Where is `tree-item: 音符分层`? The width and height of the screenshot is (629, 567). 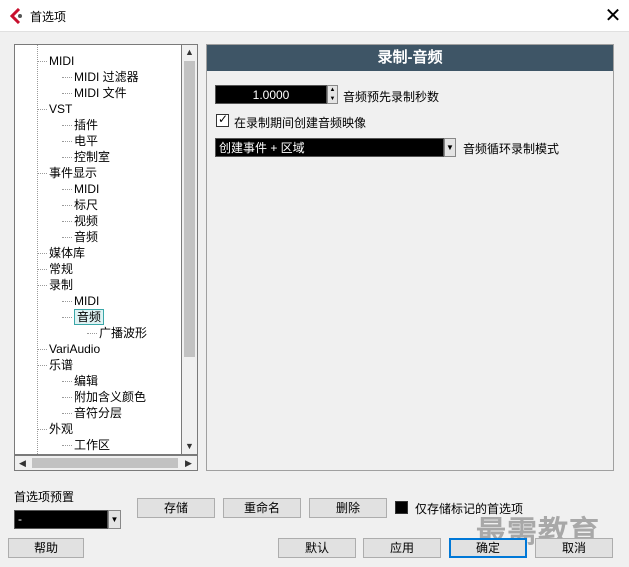 tree-item: 音符分层 is located at coordinates (98, 413).